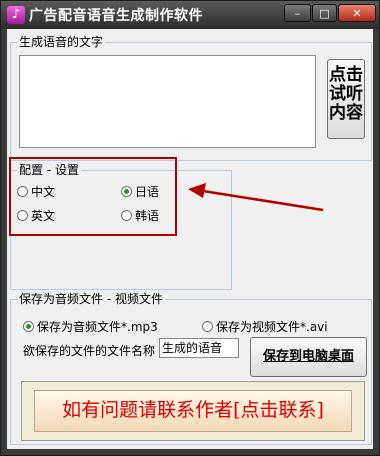 The height and width of the screenshot is (456, 380). I want to click on save-group-legend: 保存为音频文件 - 视频文件, so click(91, 299).